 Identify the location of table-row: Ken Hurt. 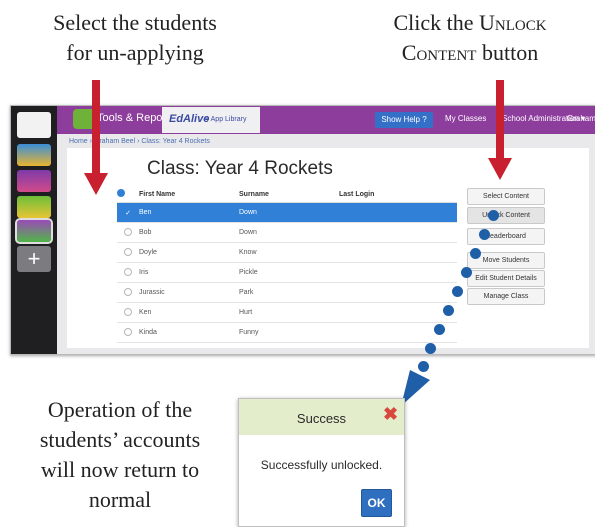
(287, 312).